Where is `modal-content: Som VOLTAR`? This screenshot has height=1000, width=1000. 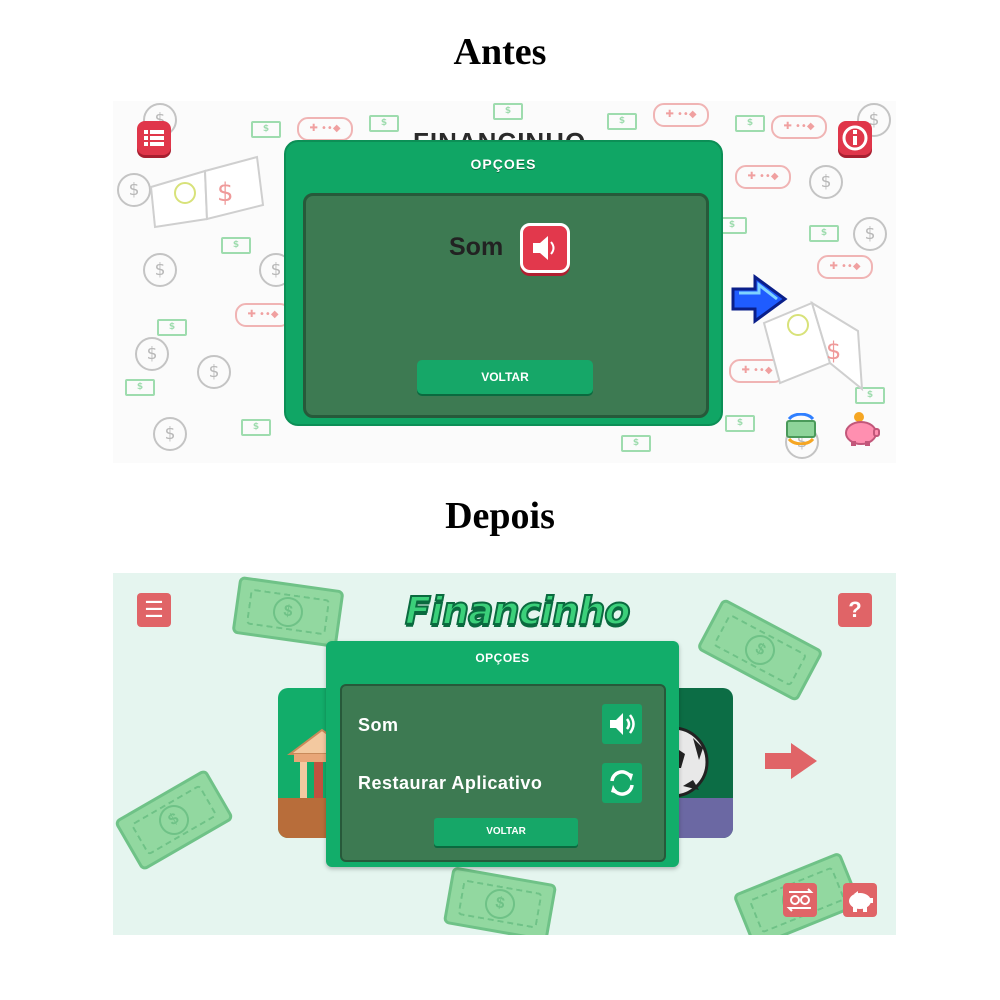
modal-content: Som VOLTAR is located at coordinates (506, 305).